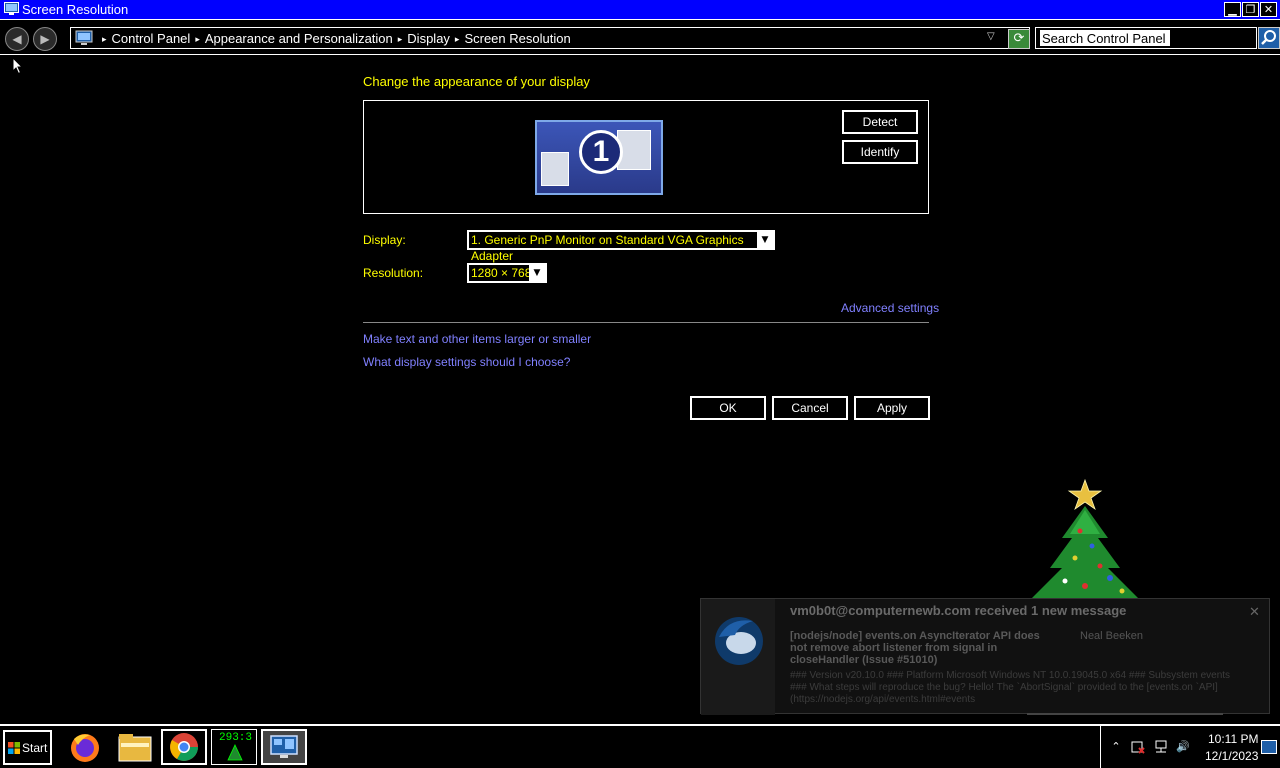 This screenshot has width=1280, height=768. Describe the element at coordinates (1269, 747) in the screenshot. I see `notifications-icon` at that location.